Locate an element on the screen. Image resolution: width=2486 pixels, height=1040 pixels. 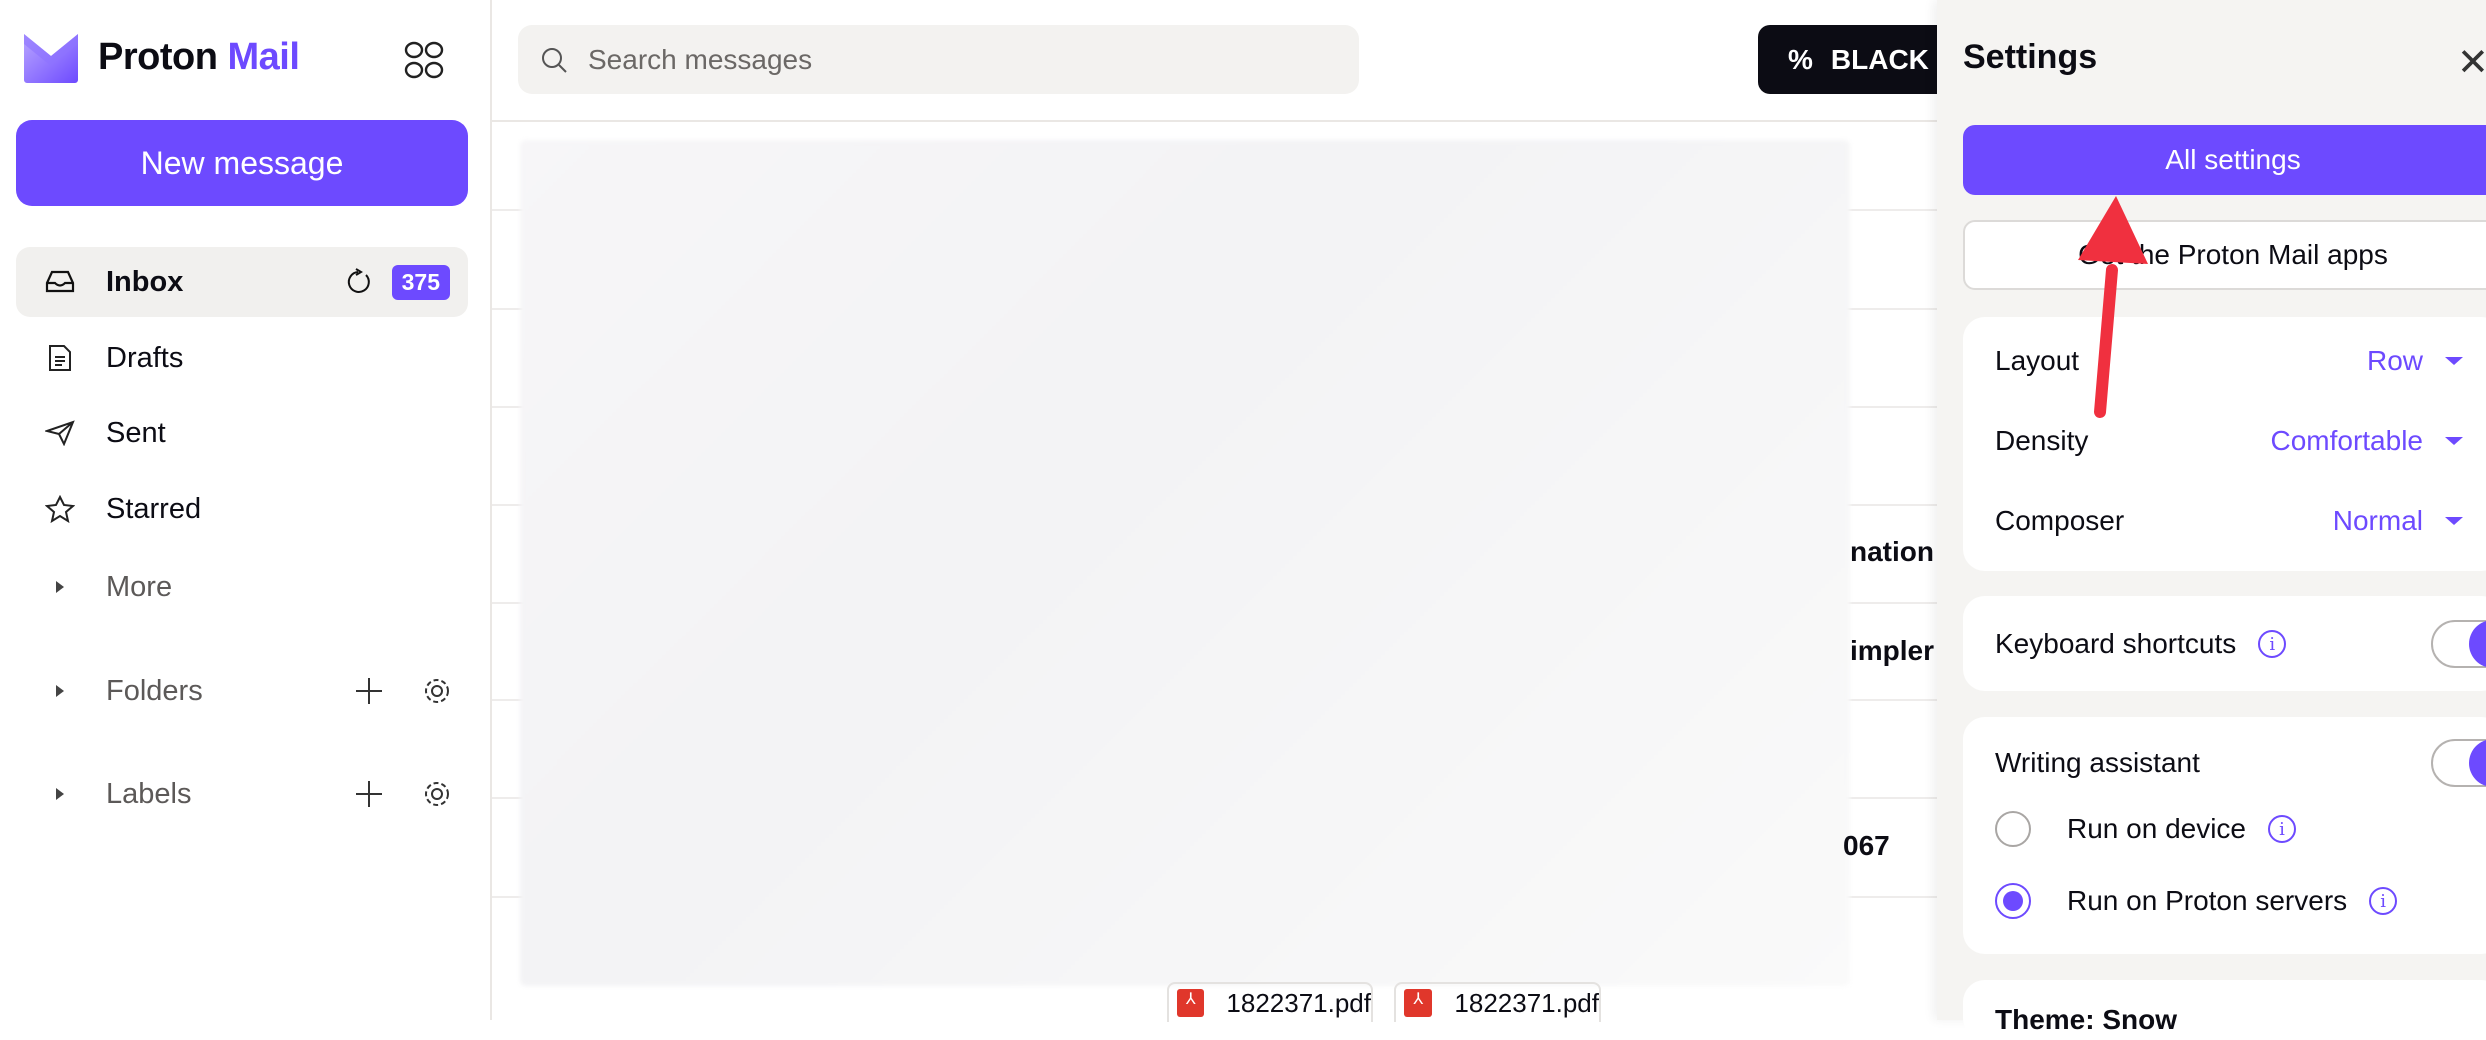
drafts-icon is located at coordinates (60, 358).